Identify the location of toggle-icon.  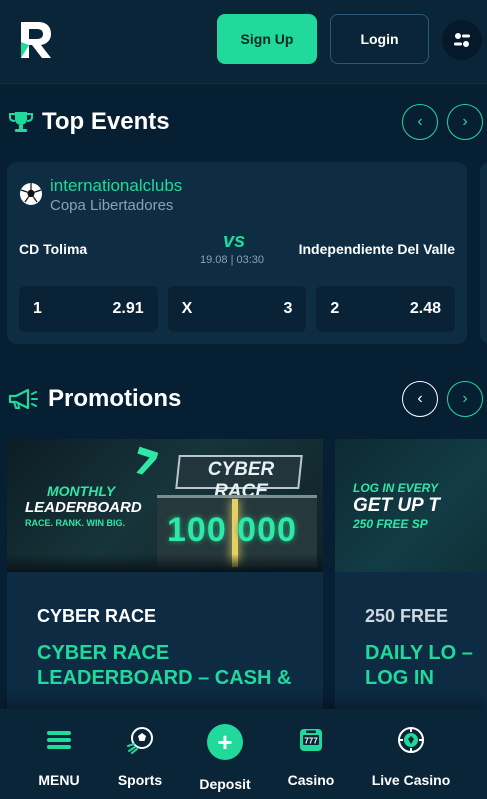
(462, 40).